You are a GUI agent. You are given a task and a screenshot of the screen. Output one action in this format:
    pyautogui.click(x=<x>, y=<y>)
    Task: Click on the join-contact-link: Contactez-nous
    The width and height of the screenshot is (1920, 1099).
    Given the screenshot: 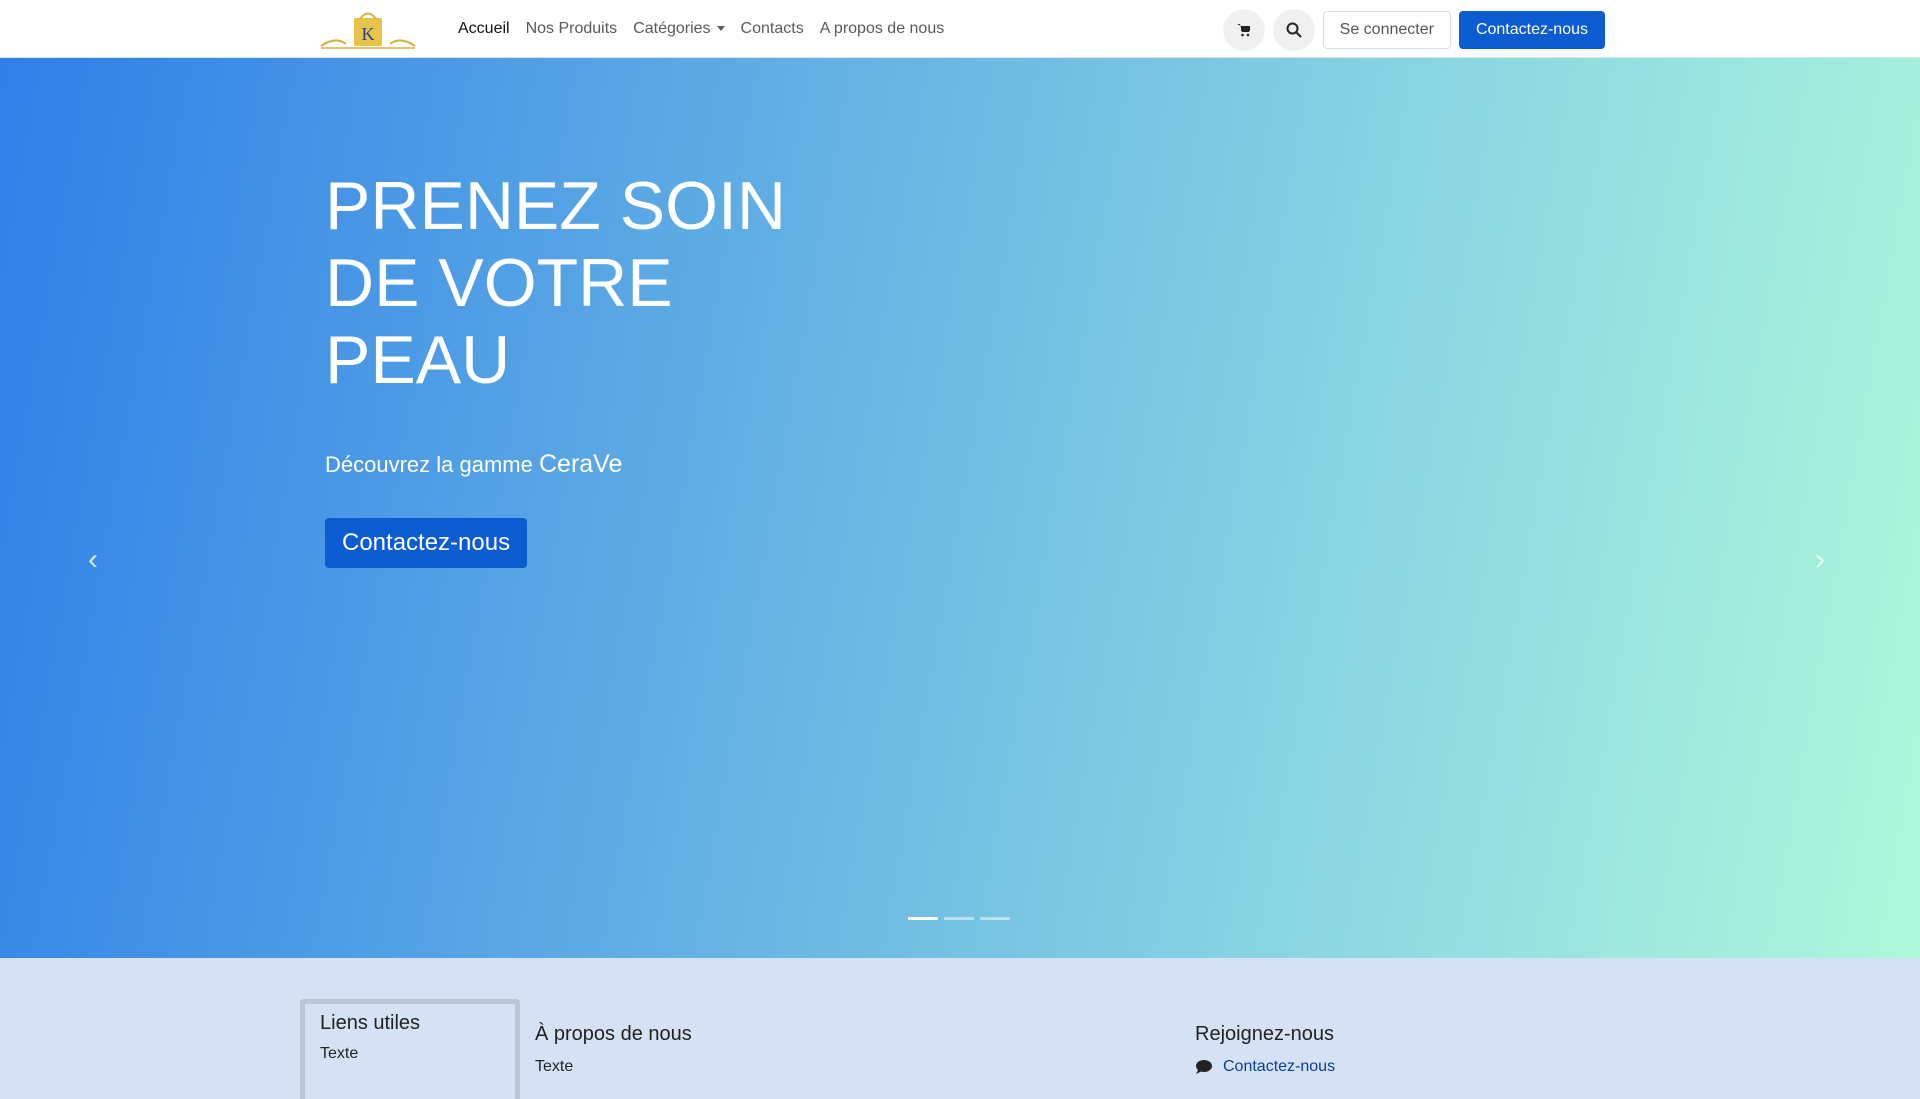 What is the action you would take?
    pyautogui.click(x=1279, y=1067)
    